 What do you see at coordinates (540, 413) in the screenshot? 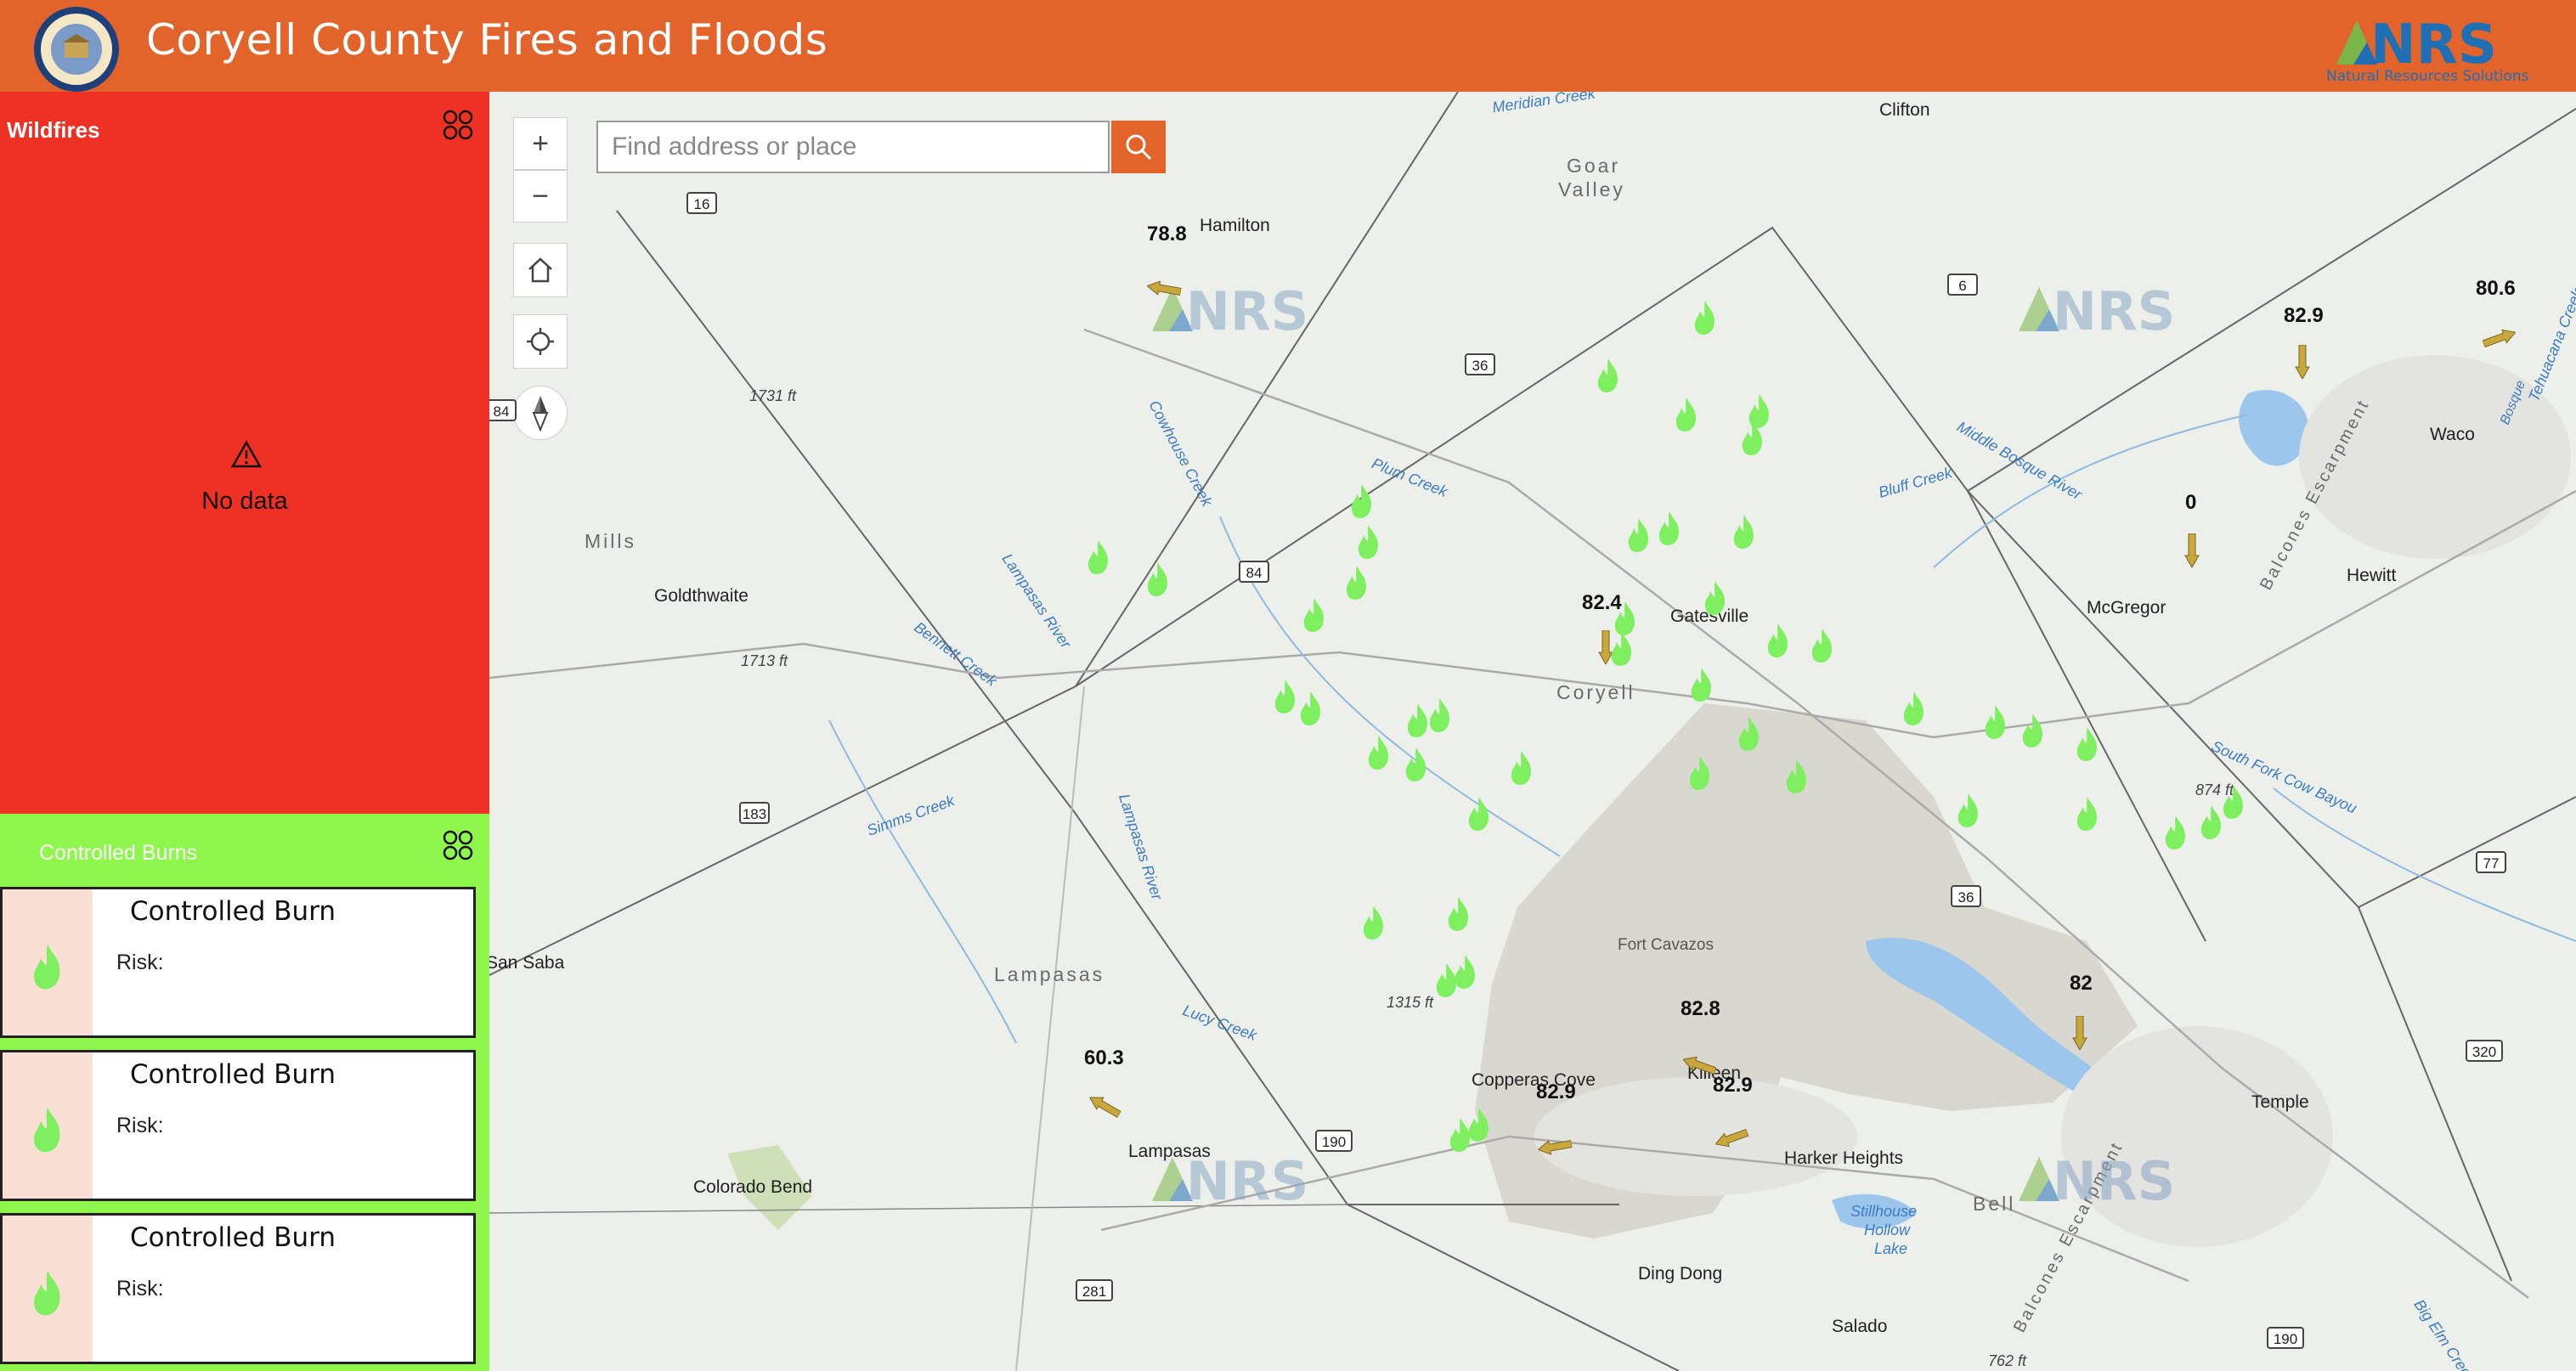
I see `compass-button` at bounding box center [540, 413].